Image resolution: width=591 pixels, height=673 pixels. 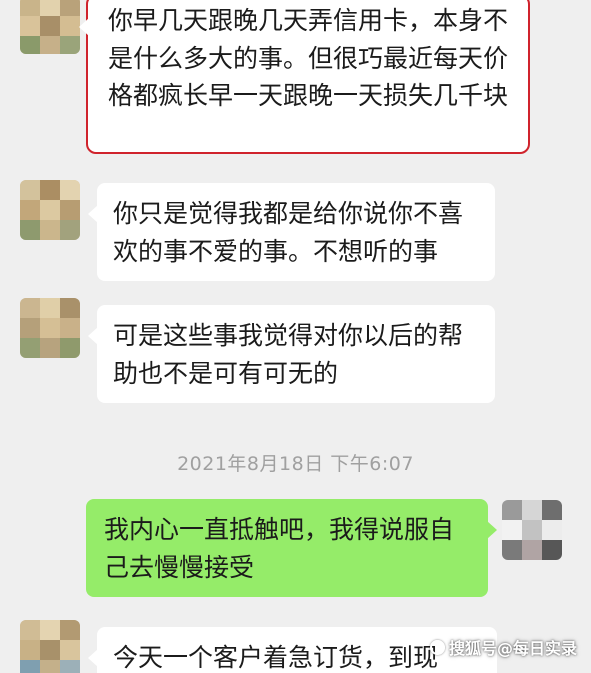 I want to click on source-watermark: 搜狐号@每日实录, so click(x=503, y=647).